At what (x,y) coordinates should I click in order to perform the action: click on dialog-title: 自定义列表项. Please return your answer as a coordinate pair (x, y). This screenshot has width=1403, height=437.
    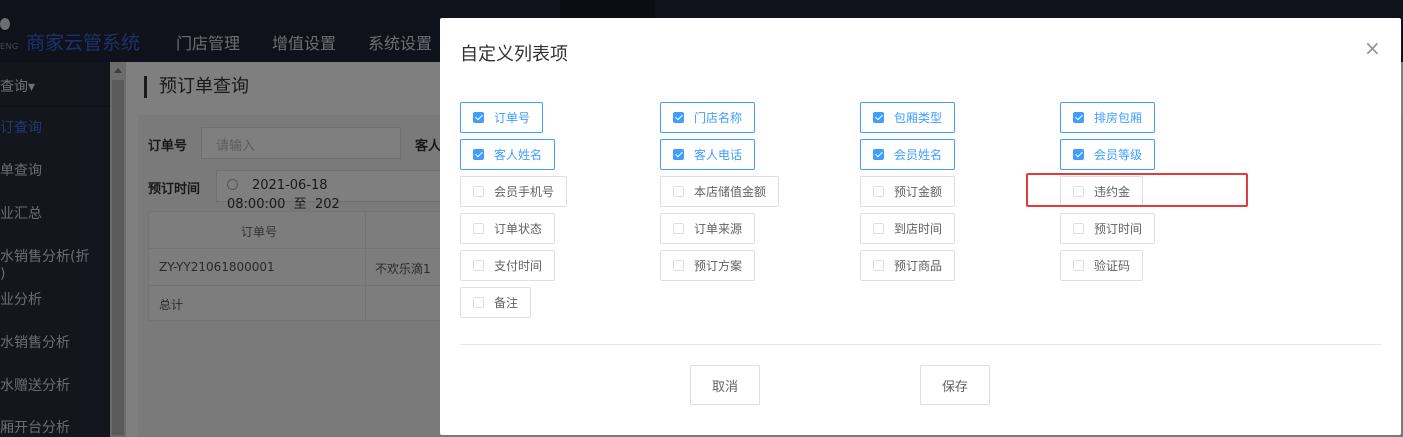
    Looking at the image, I should click on (514, 54).